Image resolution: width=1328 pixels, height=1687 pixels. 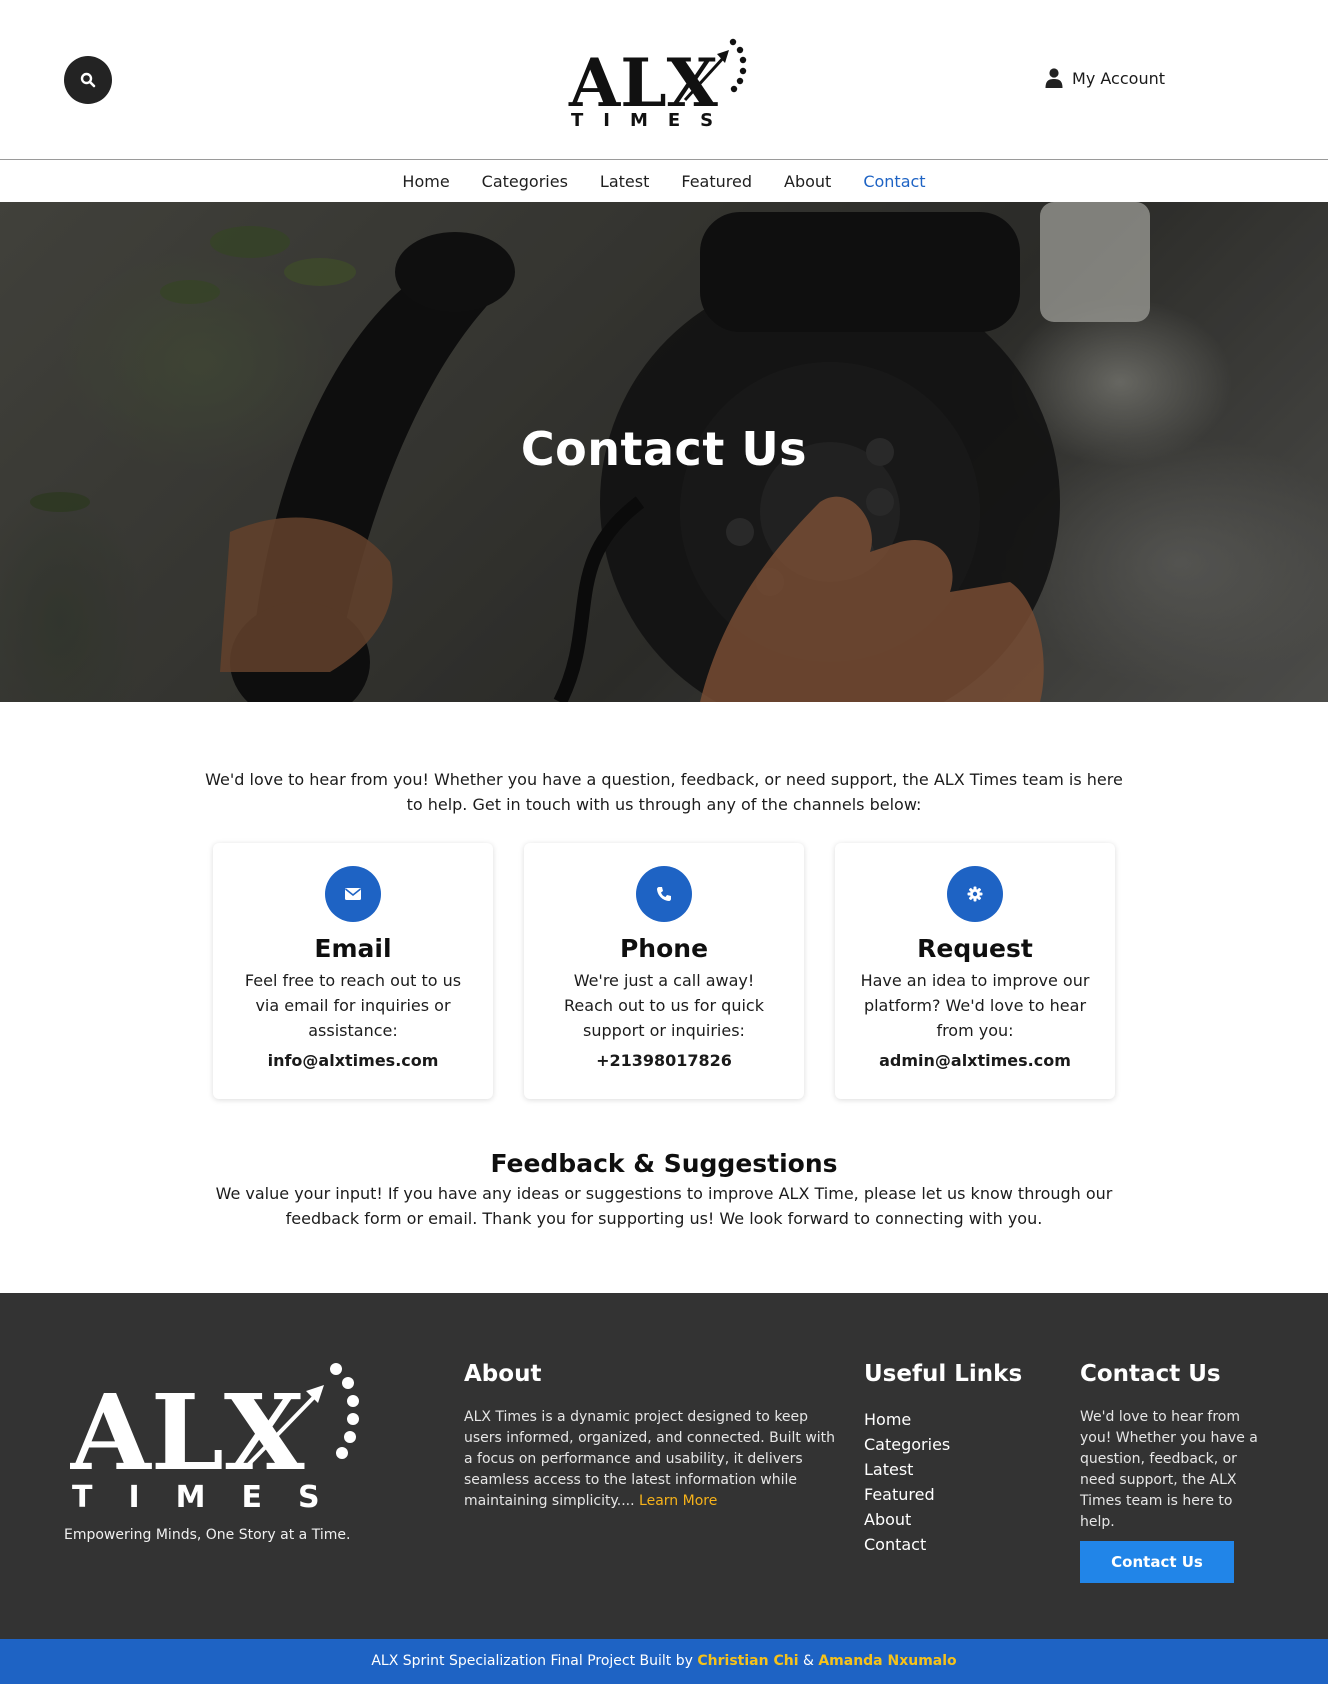 I want to click on feedback-title: Feedback & Suggestions, so click(x=664, y=1163).